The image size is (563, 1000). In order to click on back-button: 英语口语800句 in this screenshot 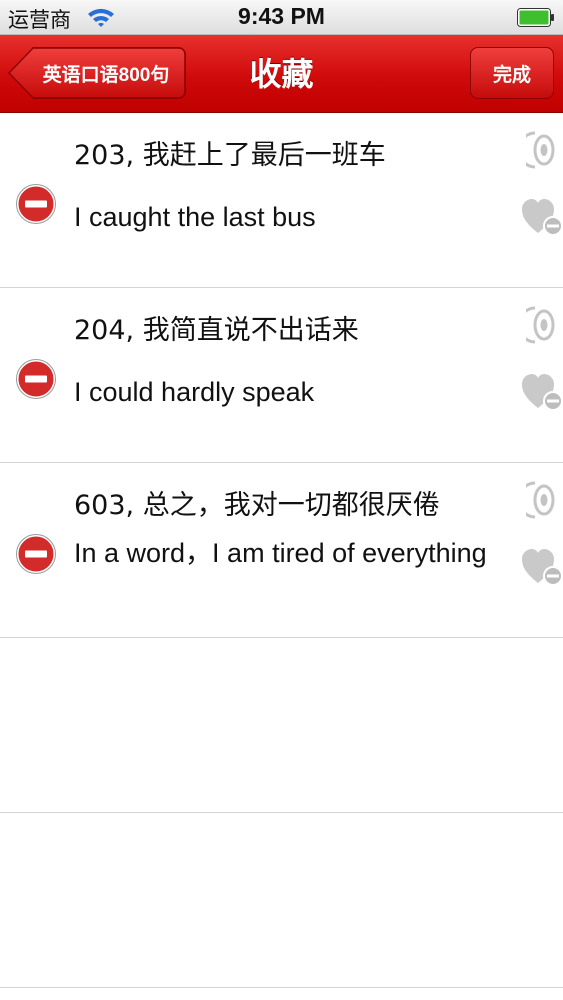, I will do `click(97, 73)`.